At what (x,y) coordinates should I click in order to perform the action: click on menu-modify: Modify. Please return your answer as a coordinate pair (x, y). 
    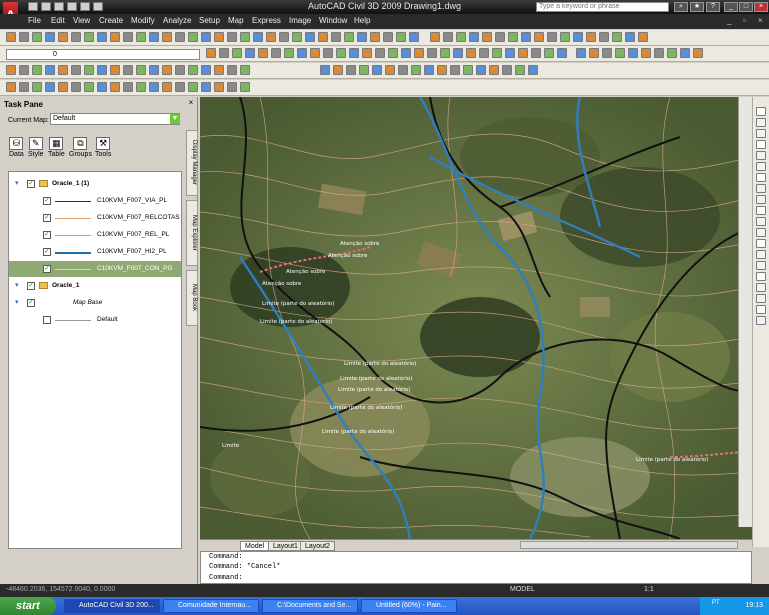
    Looking at the image, I should click on (143, 20).